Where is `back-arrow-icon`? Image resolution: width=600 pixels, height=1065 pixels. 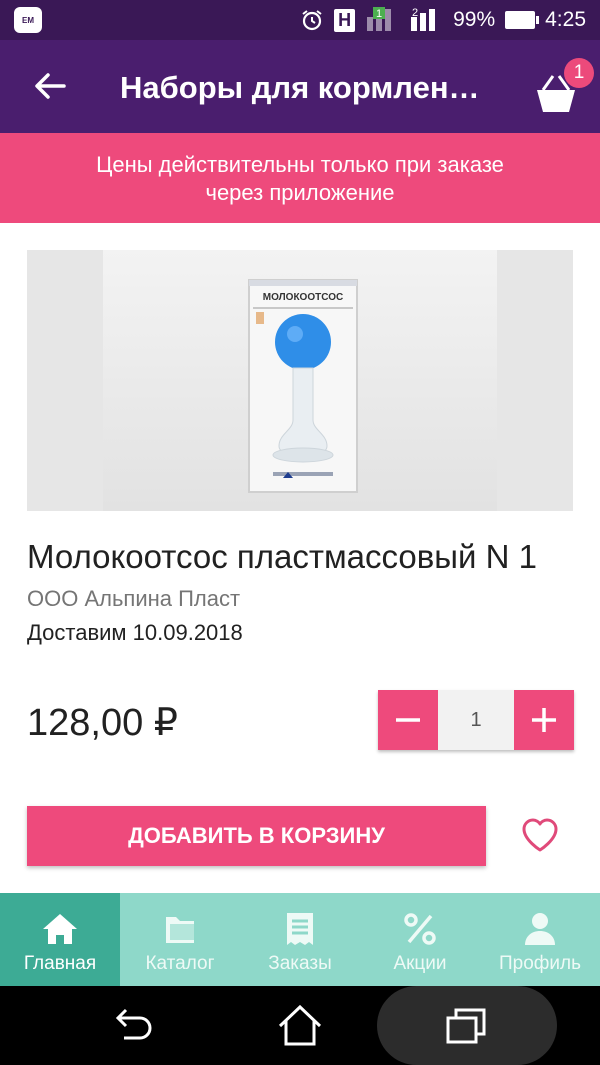
back-arrow-icon is located at coordinates (50, 86).